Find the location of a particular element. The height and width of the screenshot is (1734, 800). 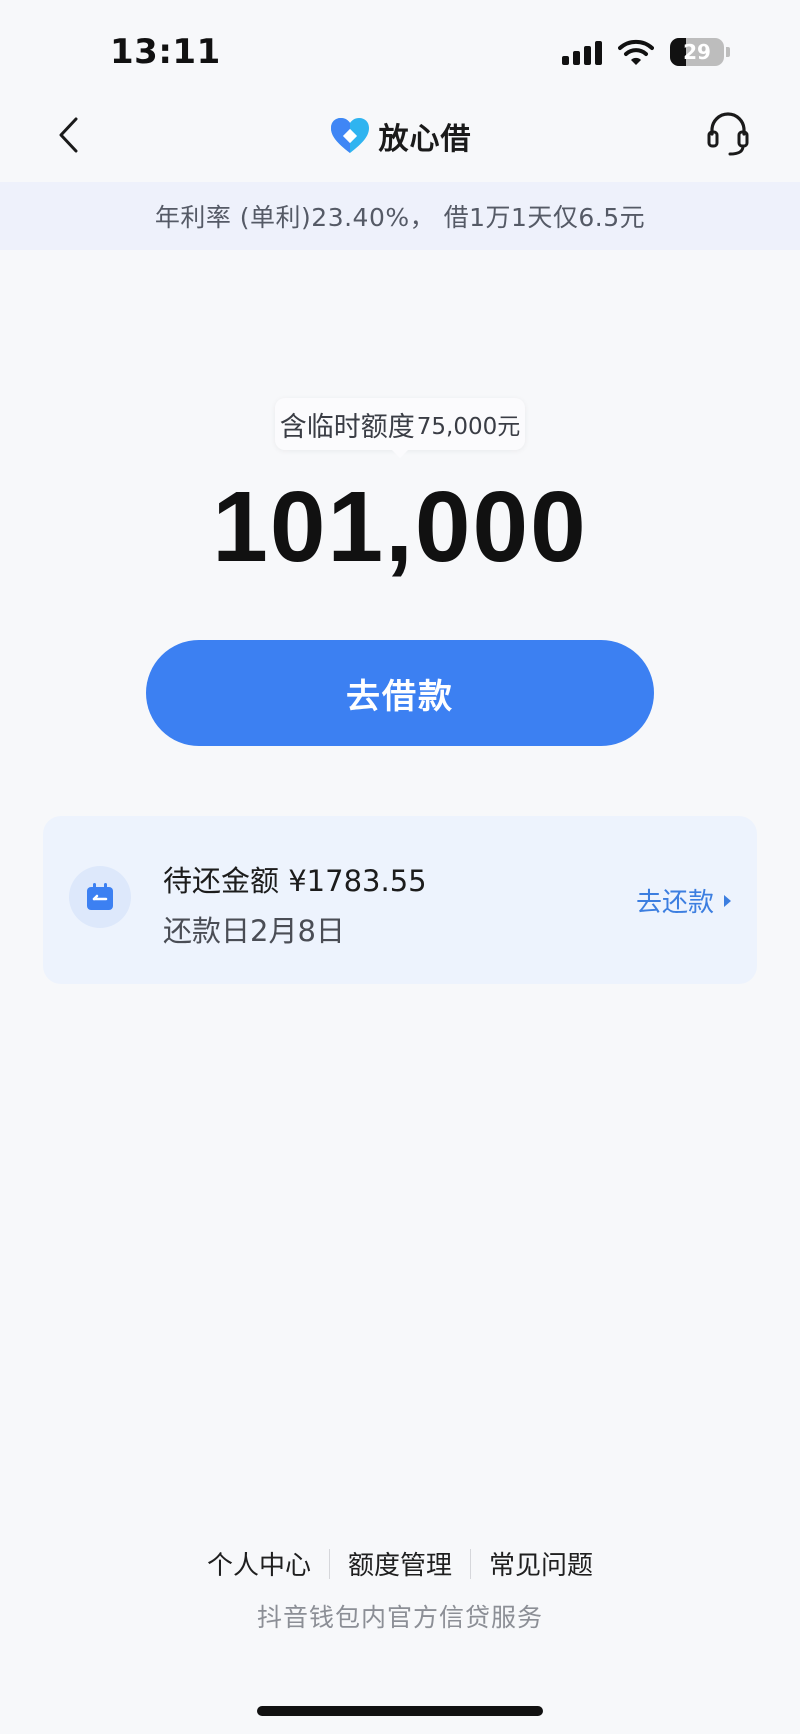

page-title: 放心借 is located at coordinates (425, 139).